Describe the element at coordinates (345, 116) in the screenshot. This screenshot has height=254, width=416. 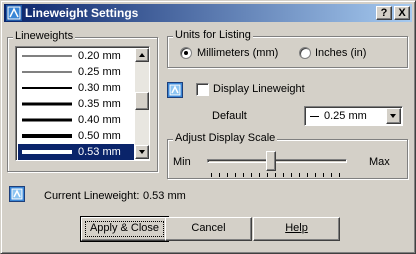
I see `default-lineweight-value: 0.25 mm` at that location.